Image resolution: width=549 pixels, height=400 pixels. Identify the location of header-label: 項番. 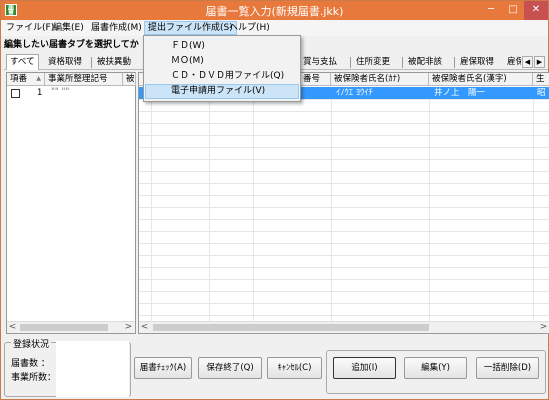
(19, 79).